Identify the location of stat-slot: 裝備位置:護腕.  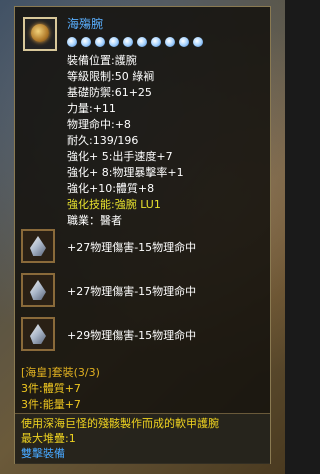
(102, 60).